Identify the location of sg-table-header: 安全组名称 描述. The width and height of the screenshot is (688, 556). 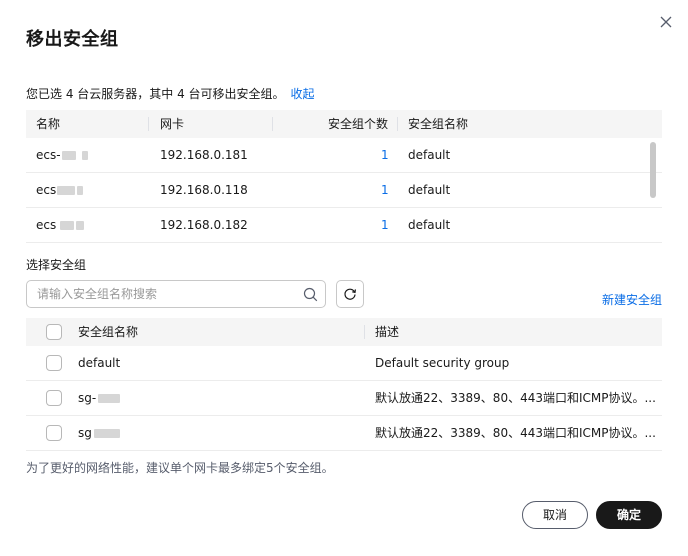
(344, 332).